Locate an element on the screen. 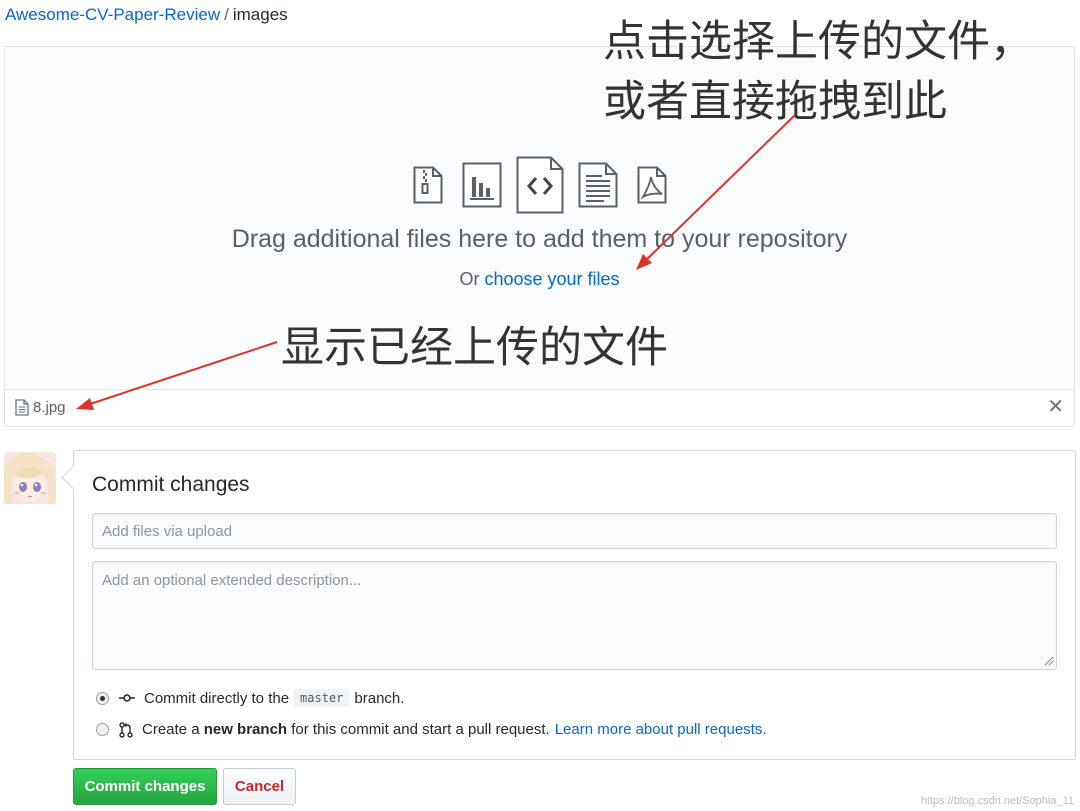  learn-more-pull-requests-link: Learn more about pull requests. is located at coordinates (661, 729).